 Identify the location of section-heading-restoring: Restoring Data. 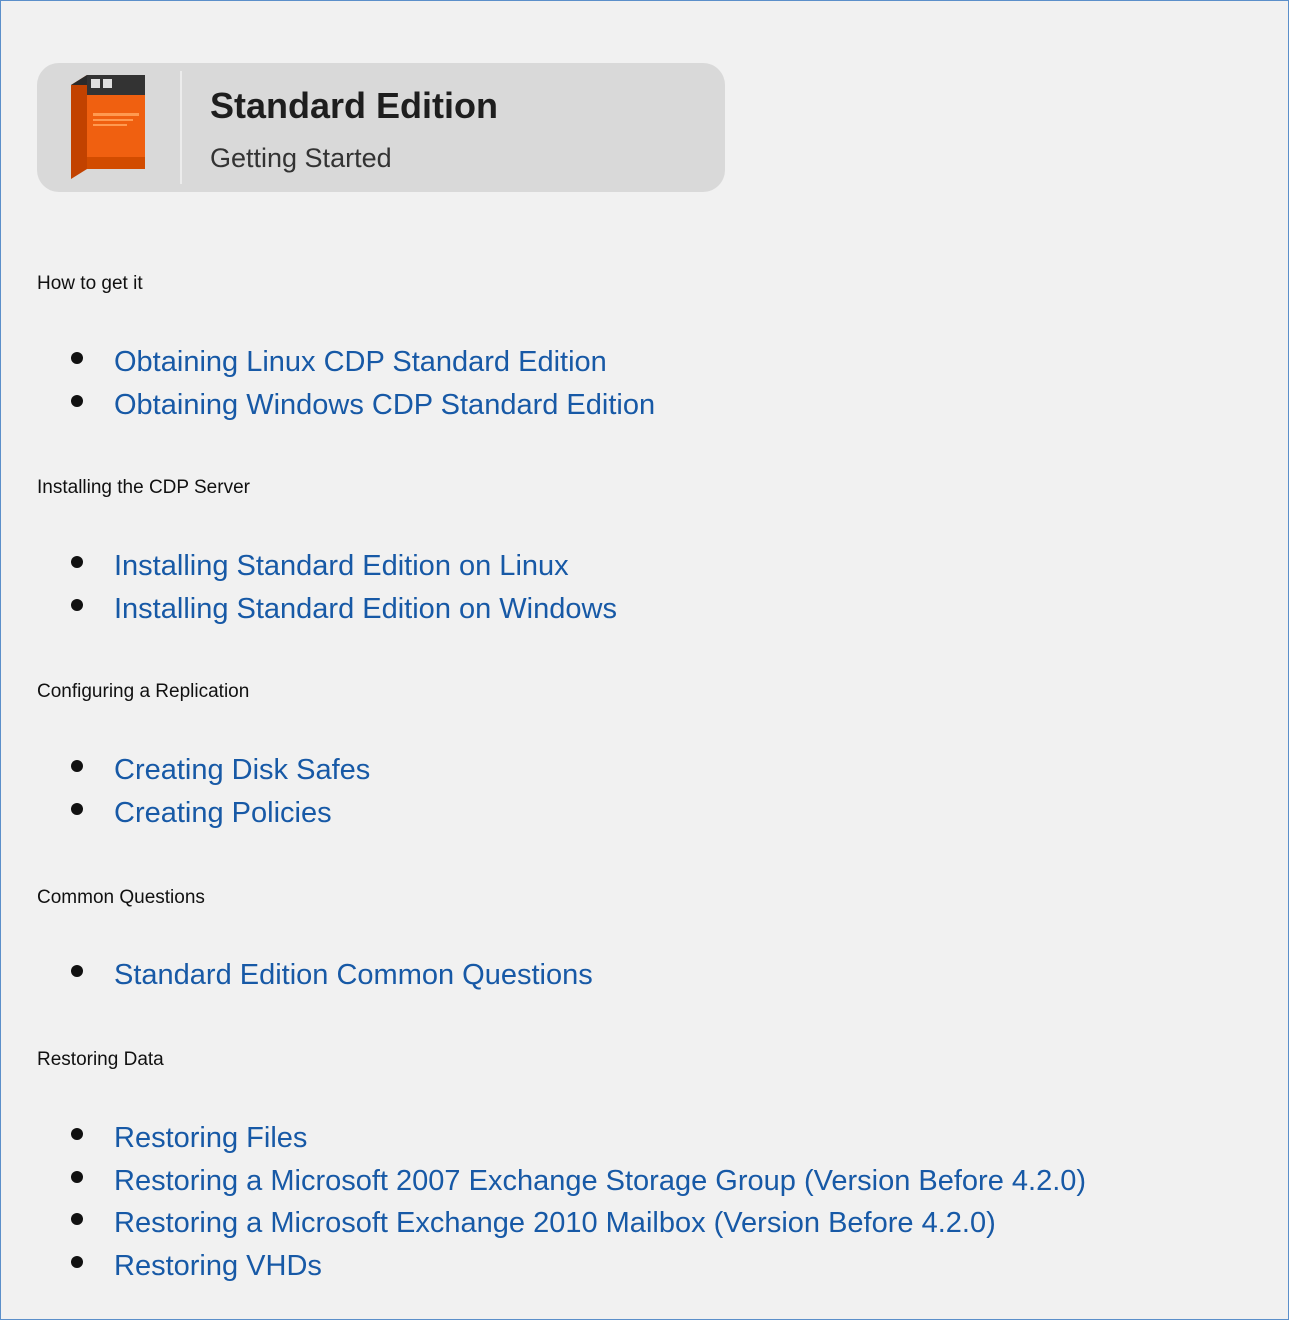
(100, 1059).